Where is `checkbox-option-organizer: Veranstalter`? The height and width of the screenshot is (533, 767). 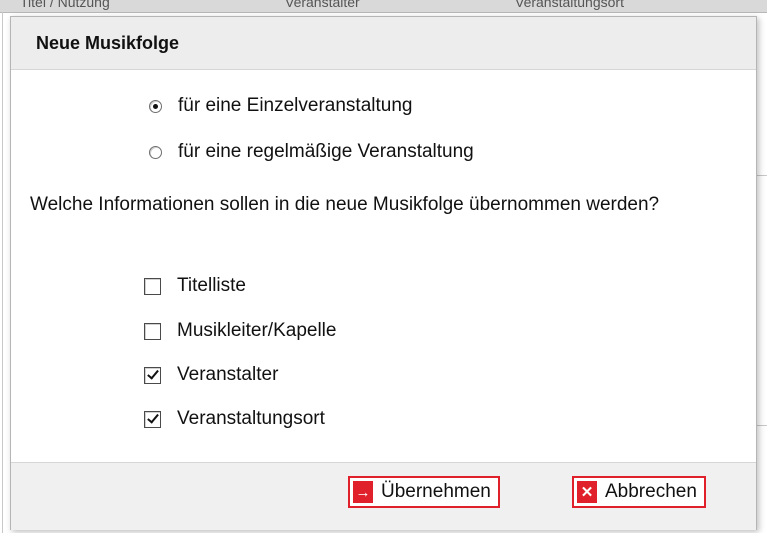 checkbox-option-organizer: Veranstalter is located at coordinates (211, 375).